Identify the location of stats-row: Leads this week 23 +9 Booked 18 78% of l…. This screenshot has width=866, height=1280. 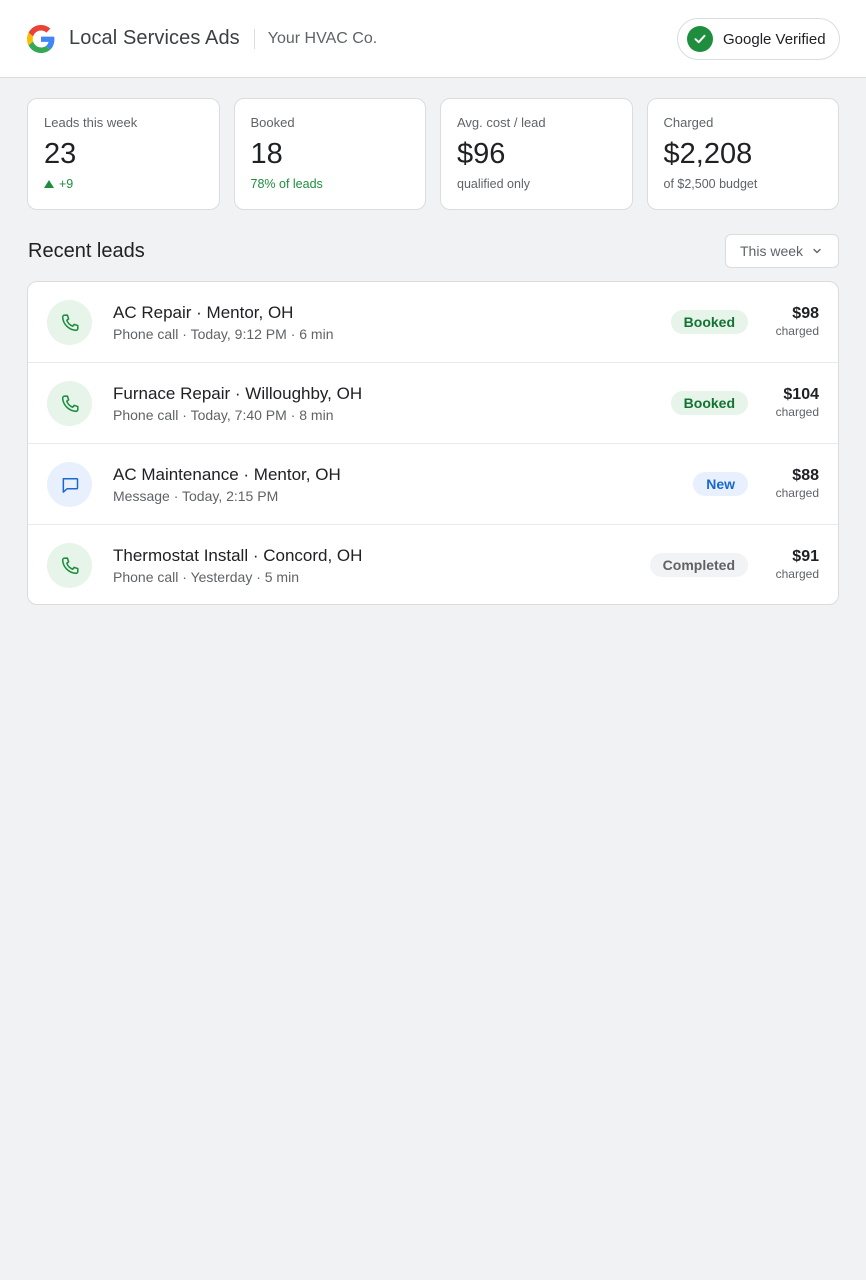
(433, 154).